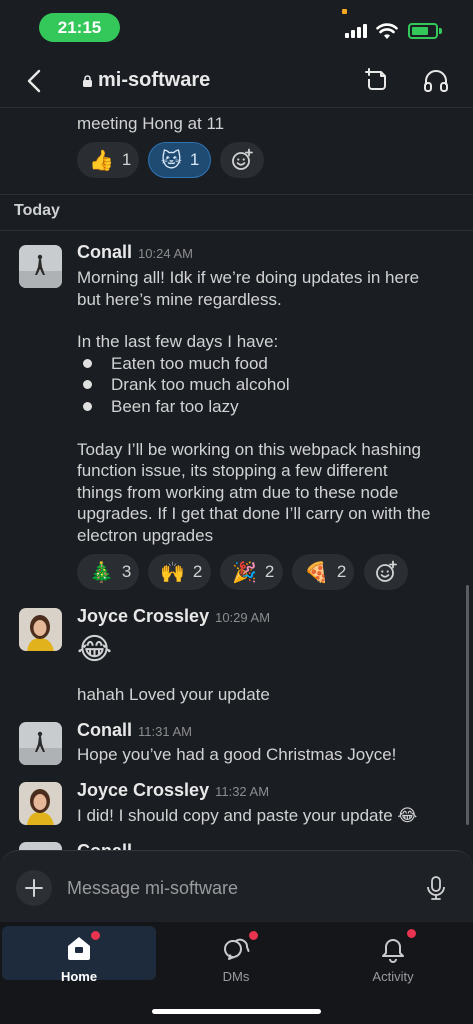 The width and height of the screenshot is (473, 1024). What do you see at coordinates (126, 571) in the screenshot?
I see `reaction-count: 3` at bounding box center [126, 571].